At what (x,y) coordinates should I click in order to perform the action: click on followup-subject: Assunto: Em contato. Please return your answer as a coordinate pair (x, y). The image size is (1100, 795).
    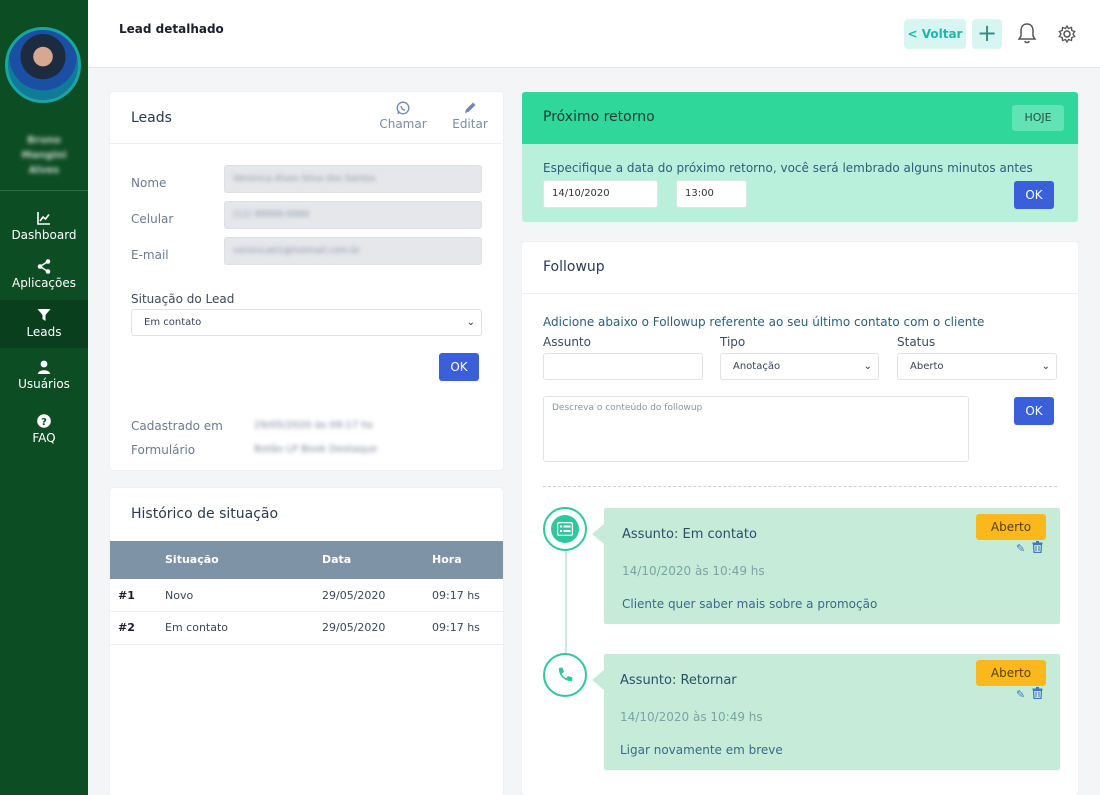
    Looking at the image, I should click on (689, 534).